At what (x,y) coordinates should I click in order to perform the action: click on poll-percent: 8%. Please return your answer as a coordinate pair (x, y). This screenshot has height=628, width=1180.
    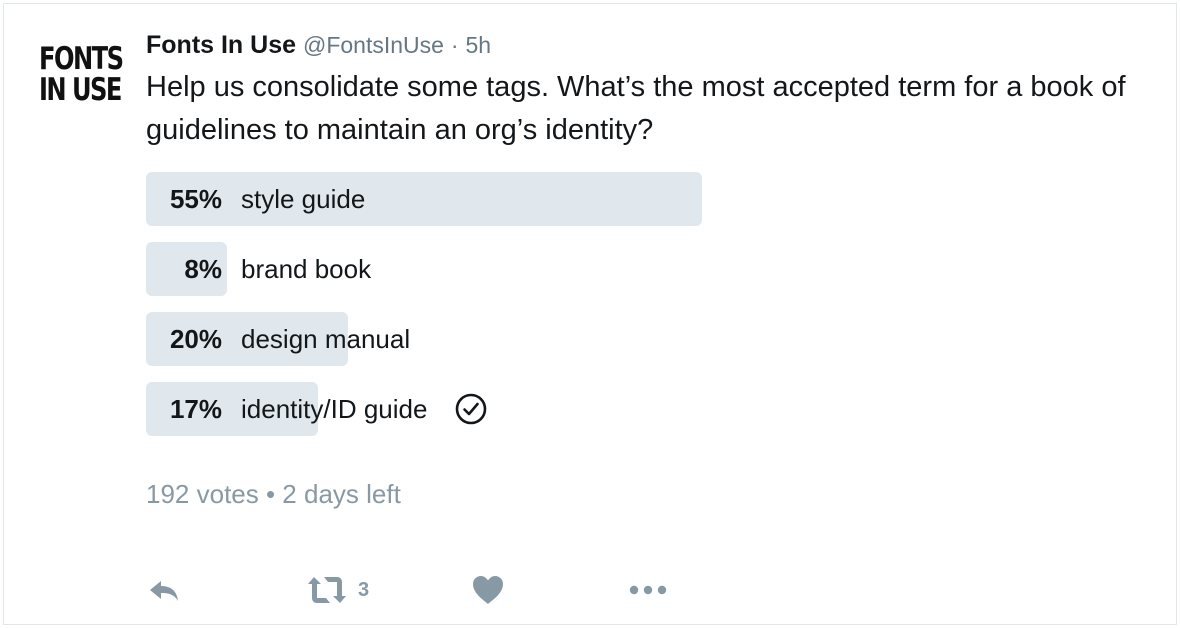
    Looking at the image, I should click on (203, 269).